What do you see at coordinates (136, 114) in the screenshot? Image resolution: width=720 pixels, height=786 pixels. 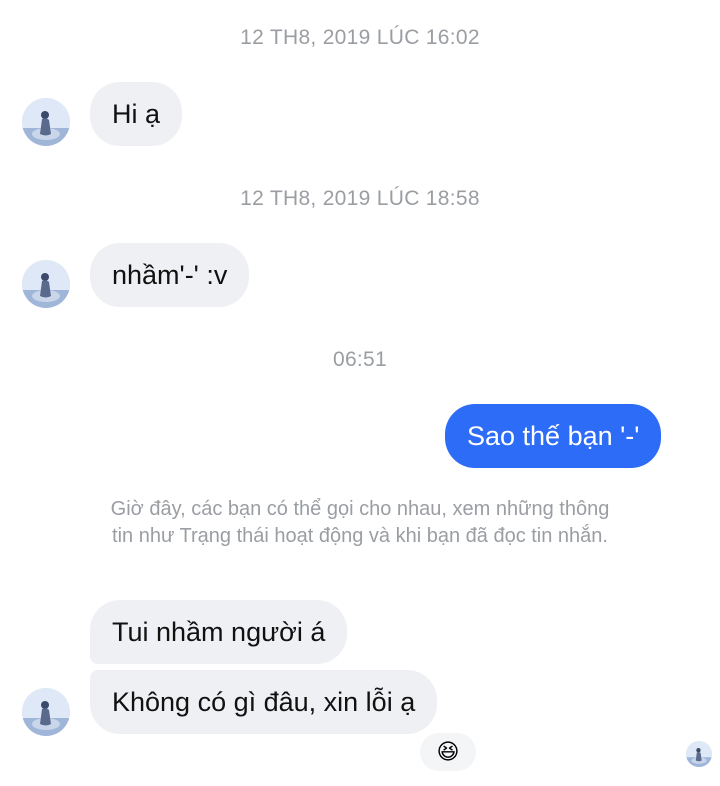 I see `message-bubble-incoming: Hi ạ` at bounding box center [136, 114].